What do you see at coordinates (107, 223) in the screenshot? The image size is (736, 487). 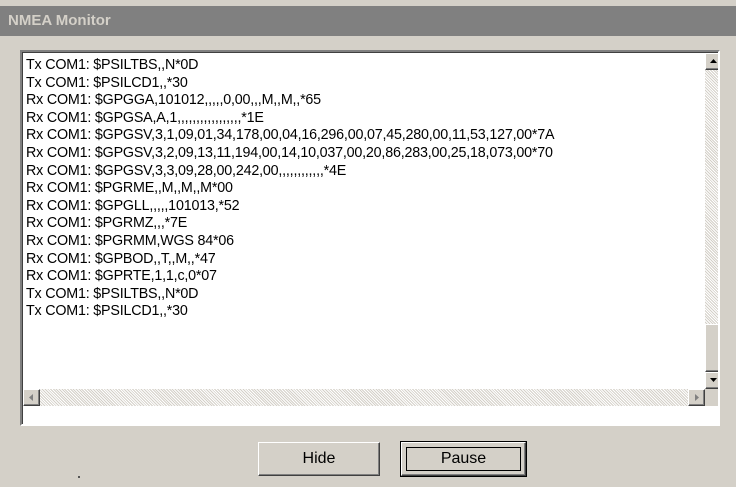 I see `log-line: Rx COM1: $PGRMZ,,,*7E` at bounding box center [107, 223].